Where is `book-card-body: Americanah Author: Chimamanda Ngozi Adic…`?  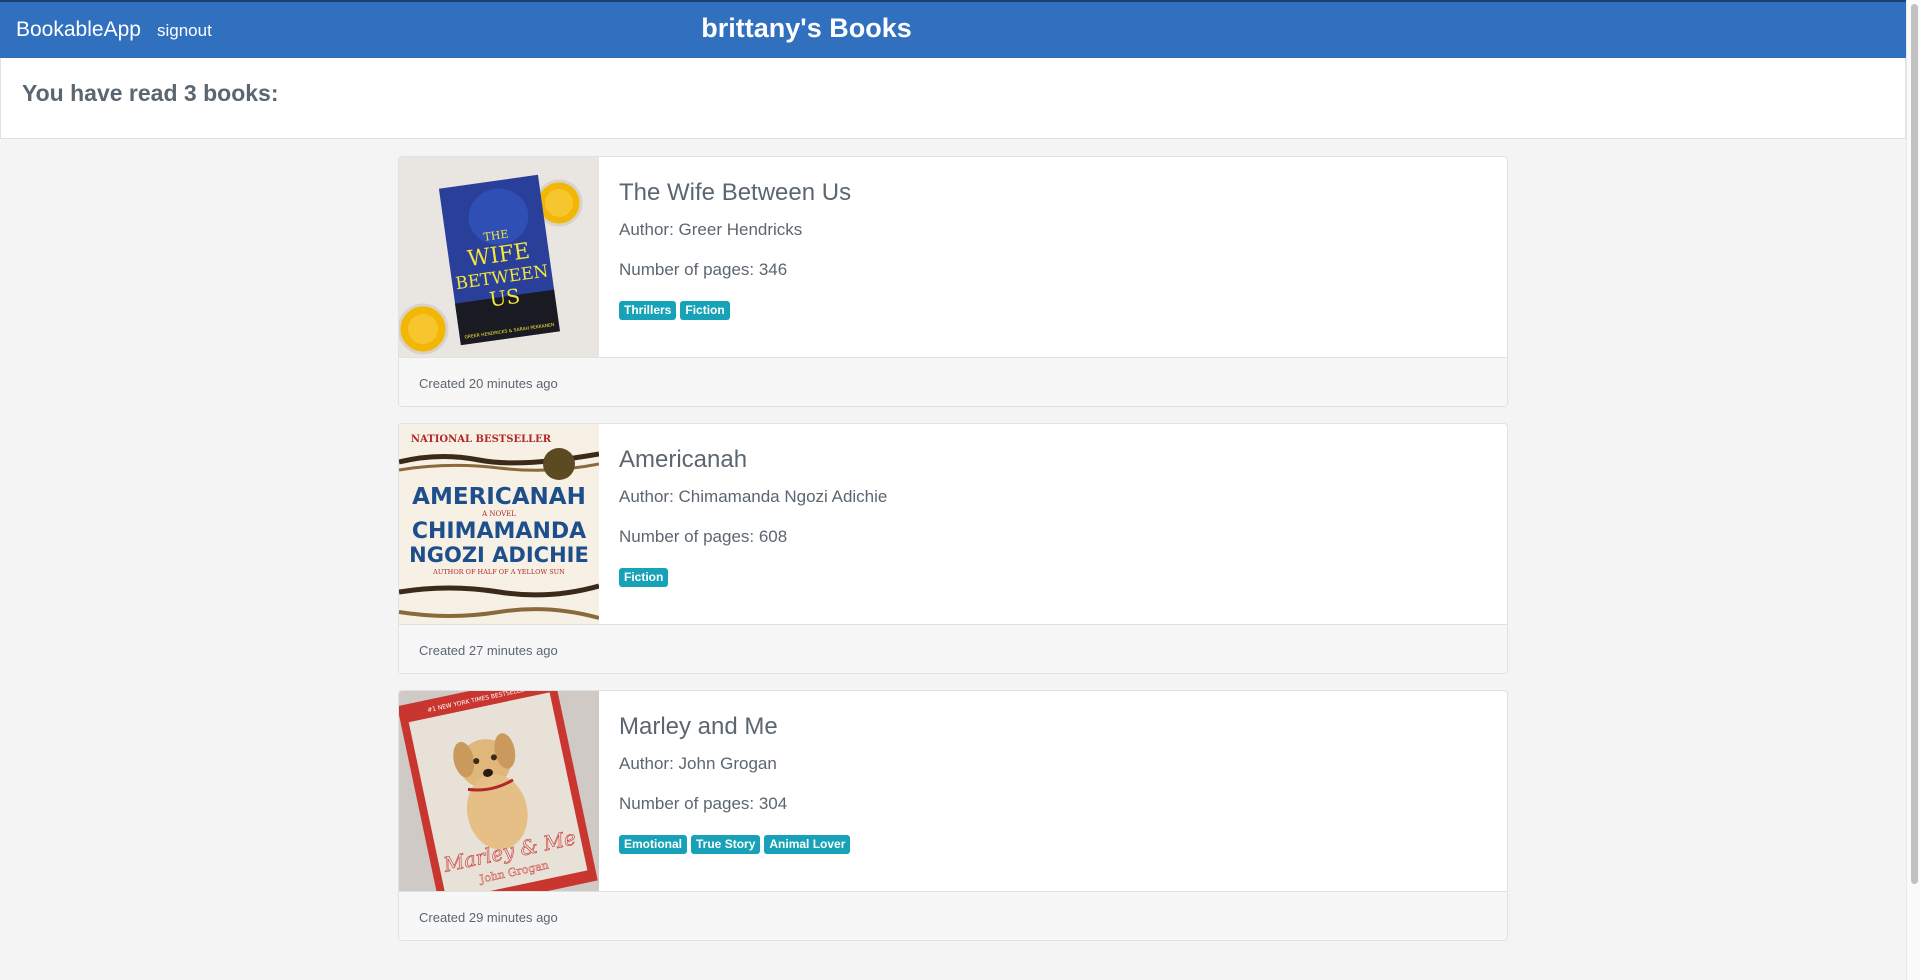
book-card-body: Americanah Author: Chimamanda Ngozi Adic… is located at coordinates (1053, 524).